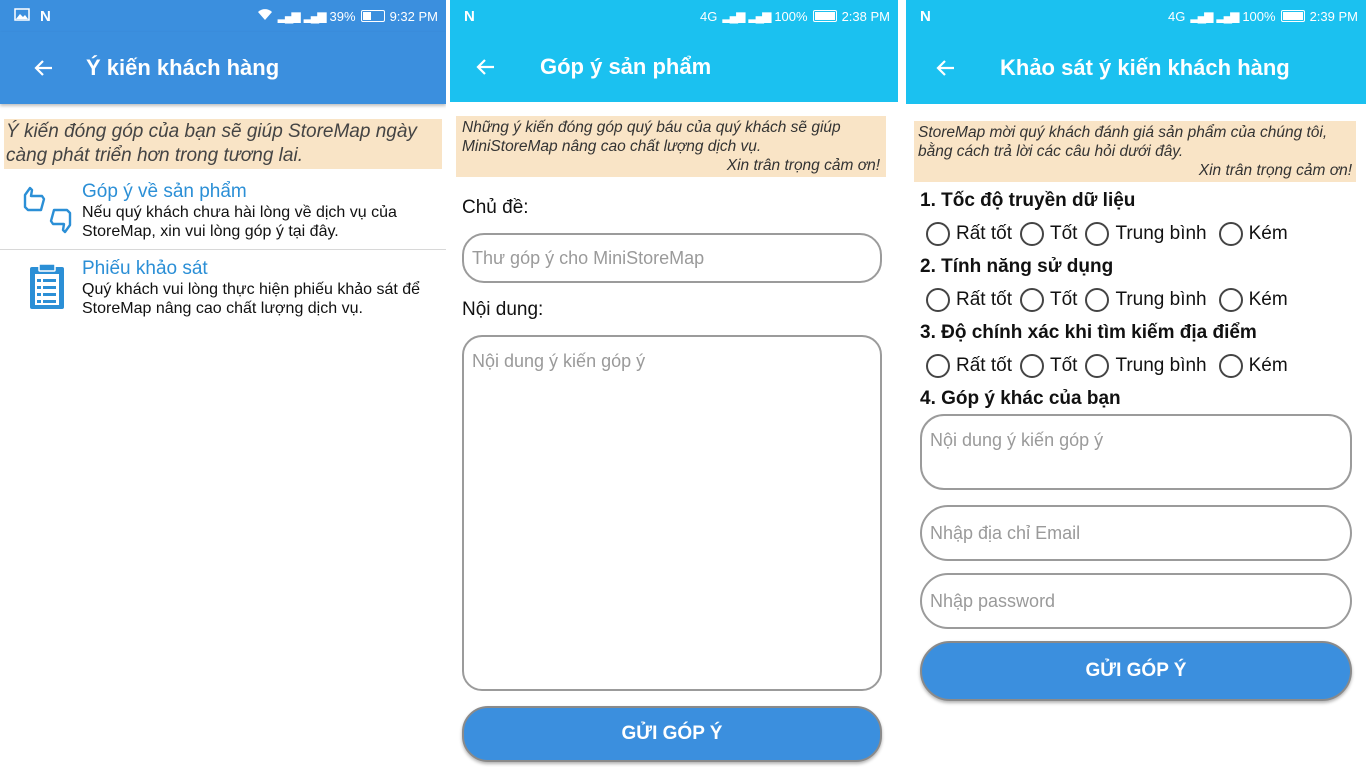 This screenshot has height=767, width=1366. I want to click on submit-survey-button: GỬI GÓP Ý, so click(1136, 671).